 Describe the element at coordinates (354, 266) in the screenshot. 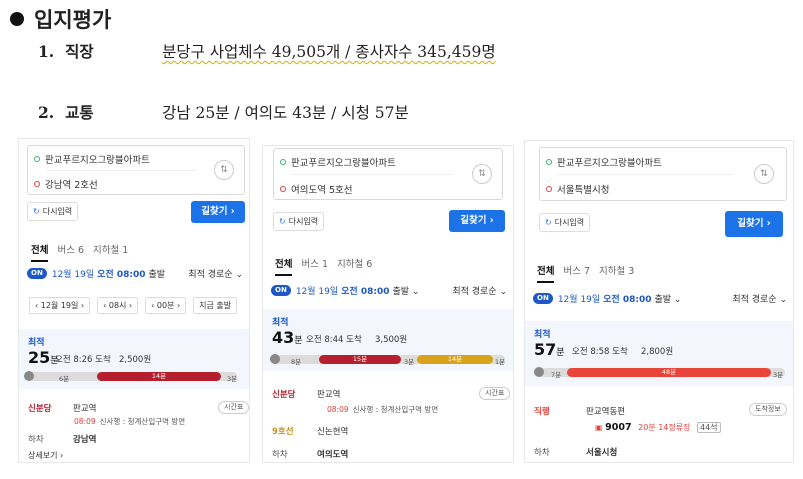

I see `tab-subway: 지하철 6` at that location.